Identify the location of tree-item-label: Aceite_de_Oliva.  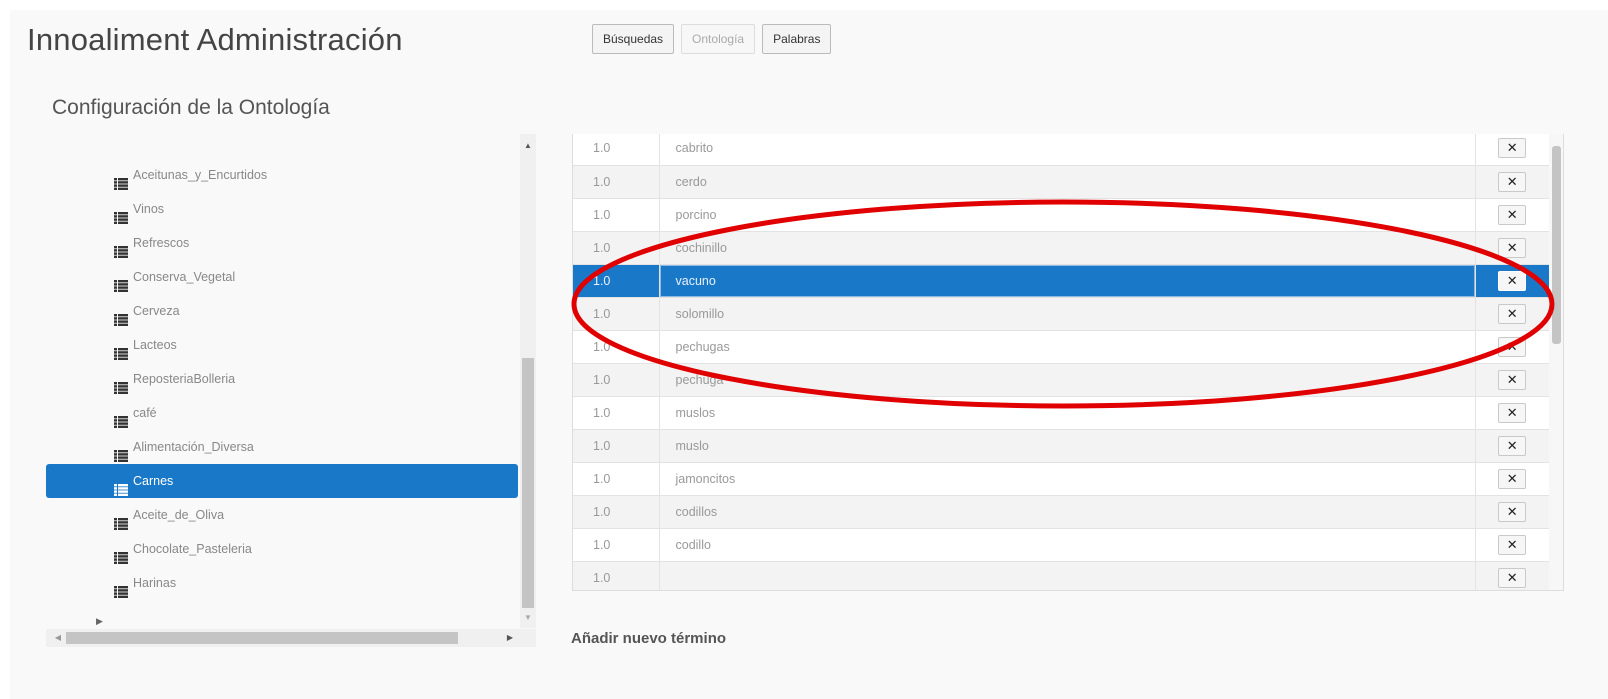
(179, 515).